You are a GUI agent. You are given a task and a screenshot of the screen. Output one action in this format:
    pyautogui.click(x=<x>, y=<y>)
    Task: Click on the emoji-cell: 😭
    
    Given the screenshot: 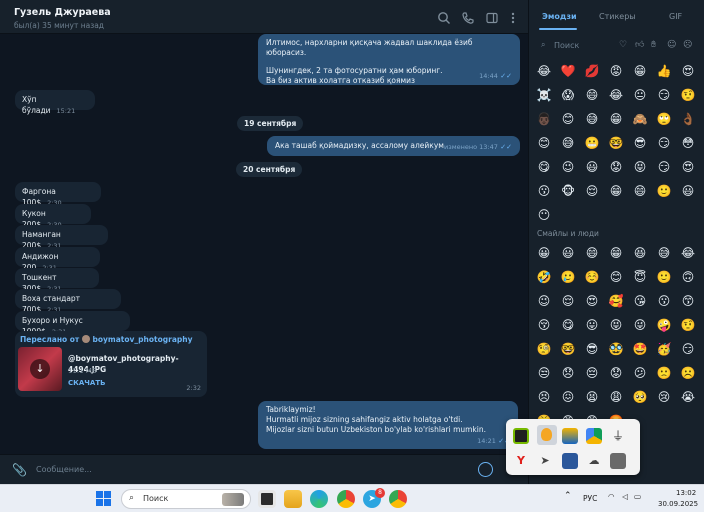 What is the action you would take?
    pyautogui.click(x=688, y=397)
    